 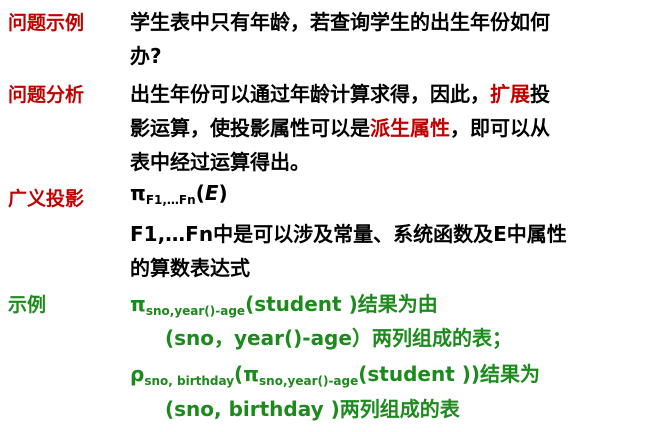 I want to click on example-2-rho-symbol: ρ, so click(x=137, y=374).